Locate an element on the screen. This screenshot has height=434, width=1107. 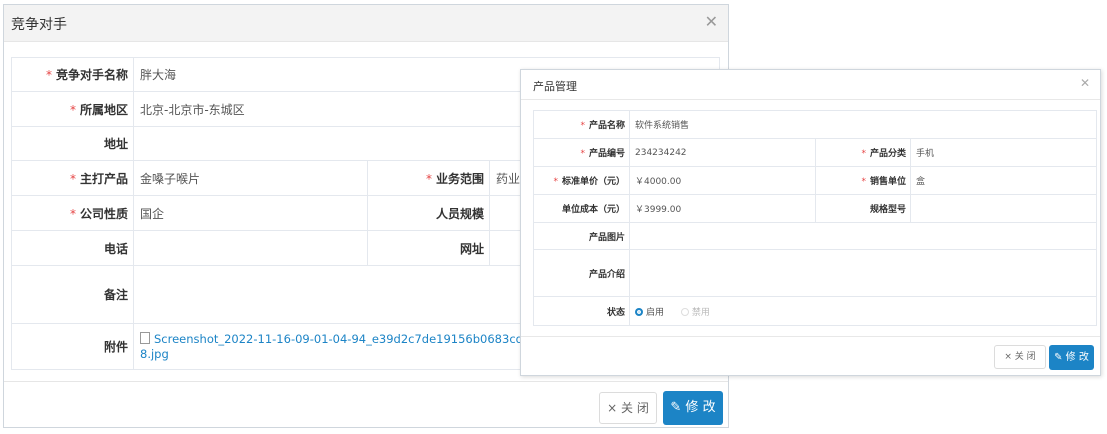
phone-value is located at coordinates (250, 248).